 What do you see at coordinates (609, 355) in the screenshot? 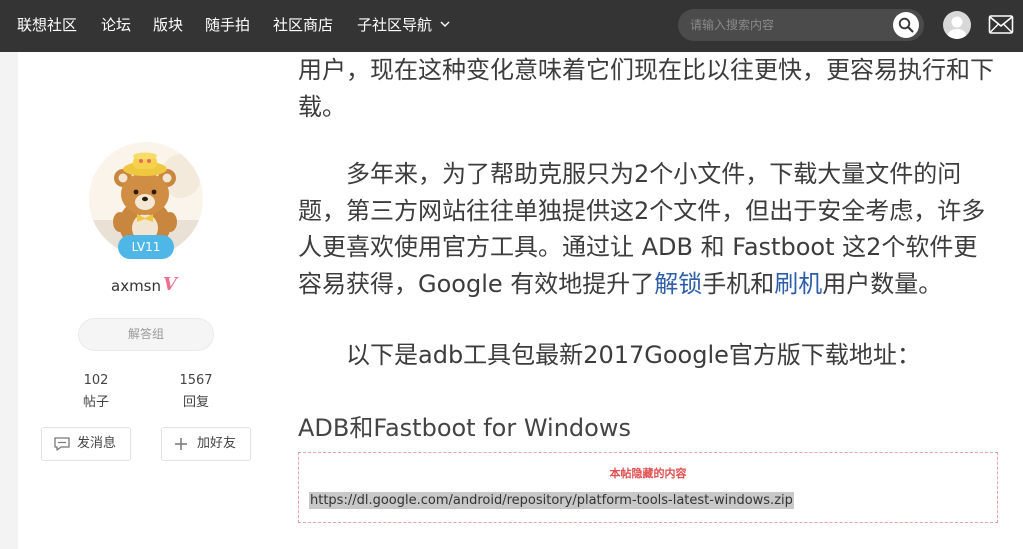
I see `article-paragraph-3: 以下是adb工具包最新2017Google官方版下载地址：` at bounding box center [609, 355].